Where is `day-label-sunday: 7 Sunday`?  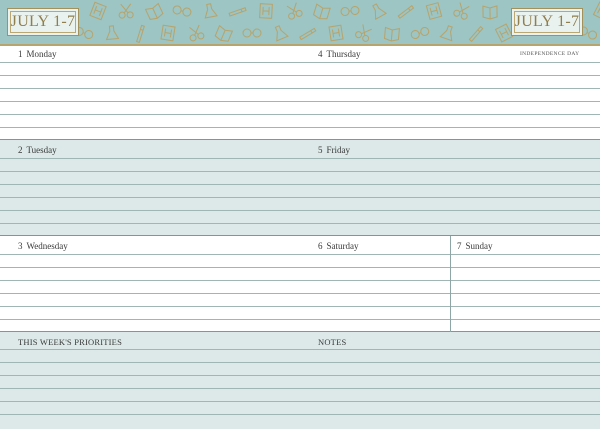 day-label-sunday: 7 Sunday is located at coordinates (475, 246).